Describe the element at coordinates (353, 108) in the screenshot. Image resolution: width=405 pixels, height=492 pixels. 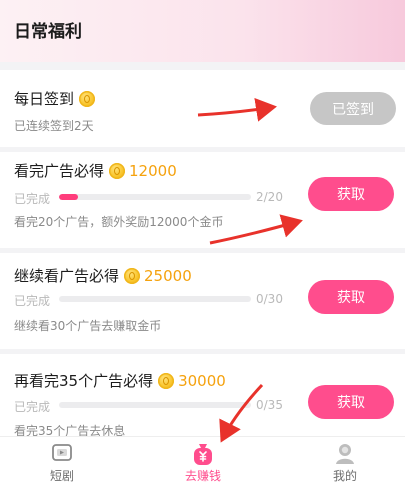
I see `checked-in-button: 已签到` at that location.